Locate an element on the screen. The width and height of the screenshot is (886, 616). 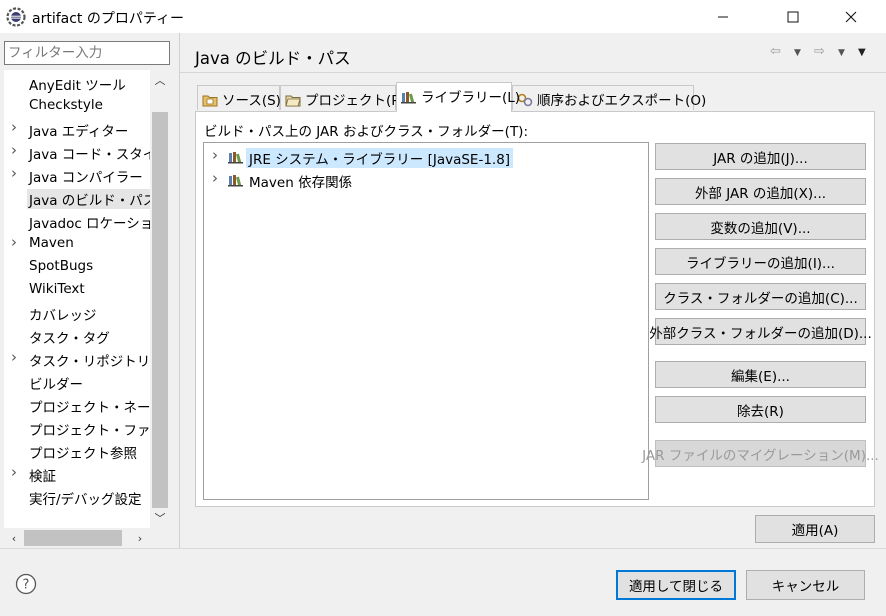
minimize-button is located at coordinates (723, 16).